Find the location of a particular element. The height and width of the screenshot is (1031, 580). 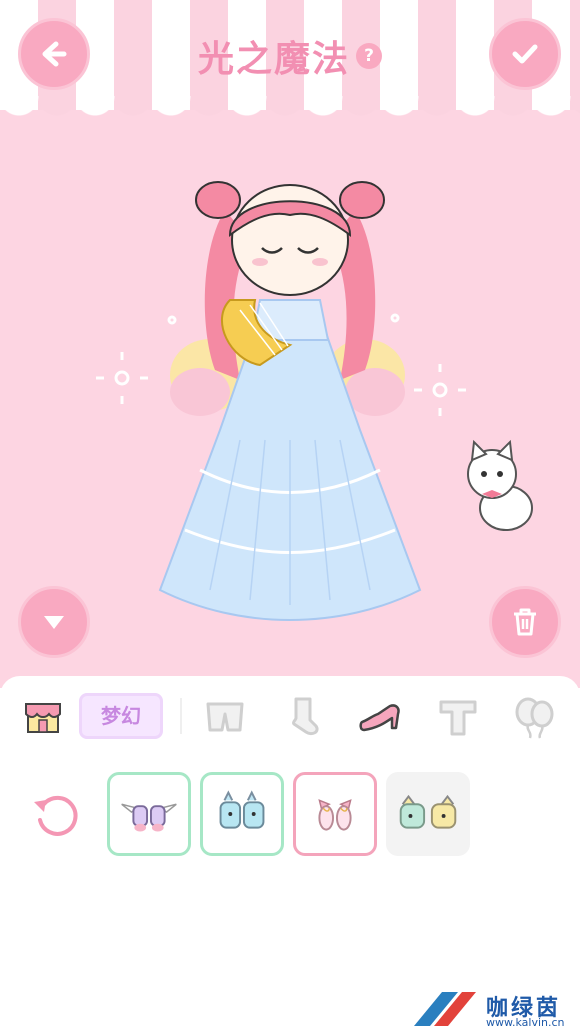

collapse-button is located at coordinates (54, 622).